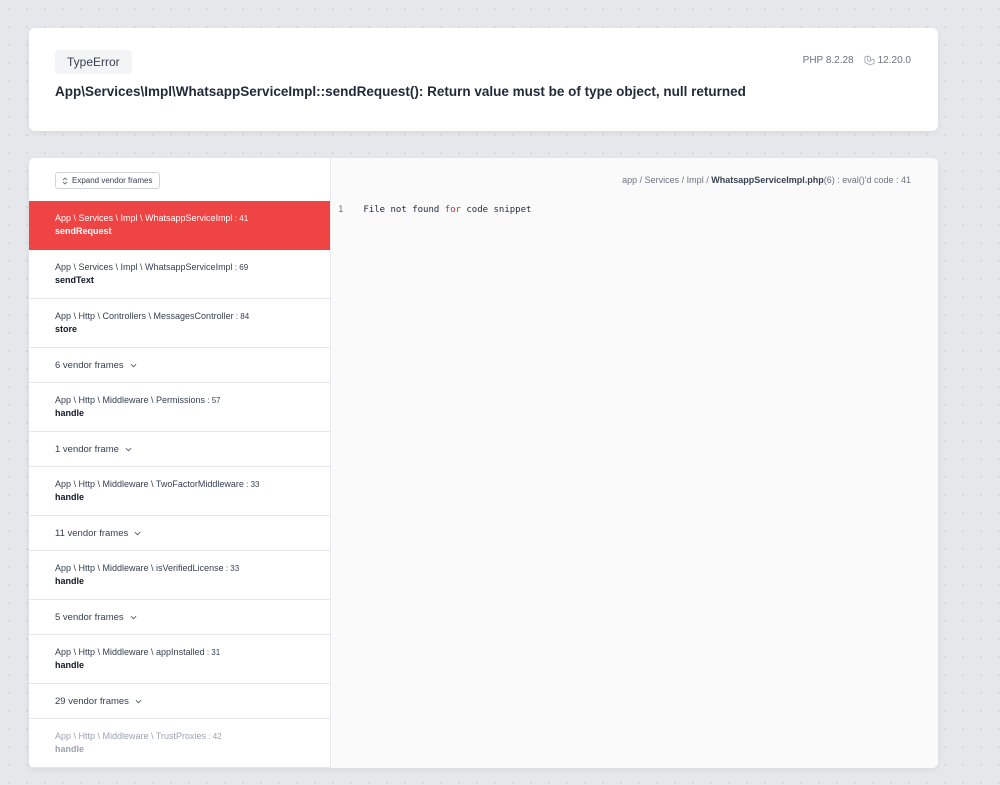  What do you see at coordinates (66, 329) in the screenshot?
I see `frame-method: store` at bounding box center [66, 329].